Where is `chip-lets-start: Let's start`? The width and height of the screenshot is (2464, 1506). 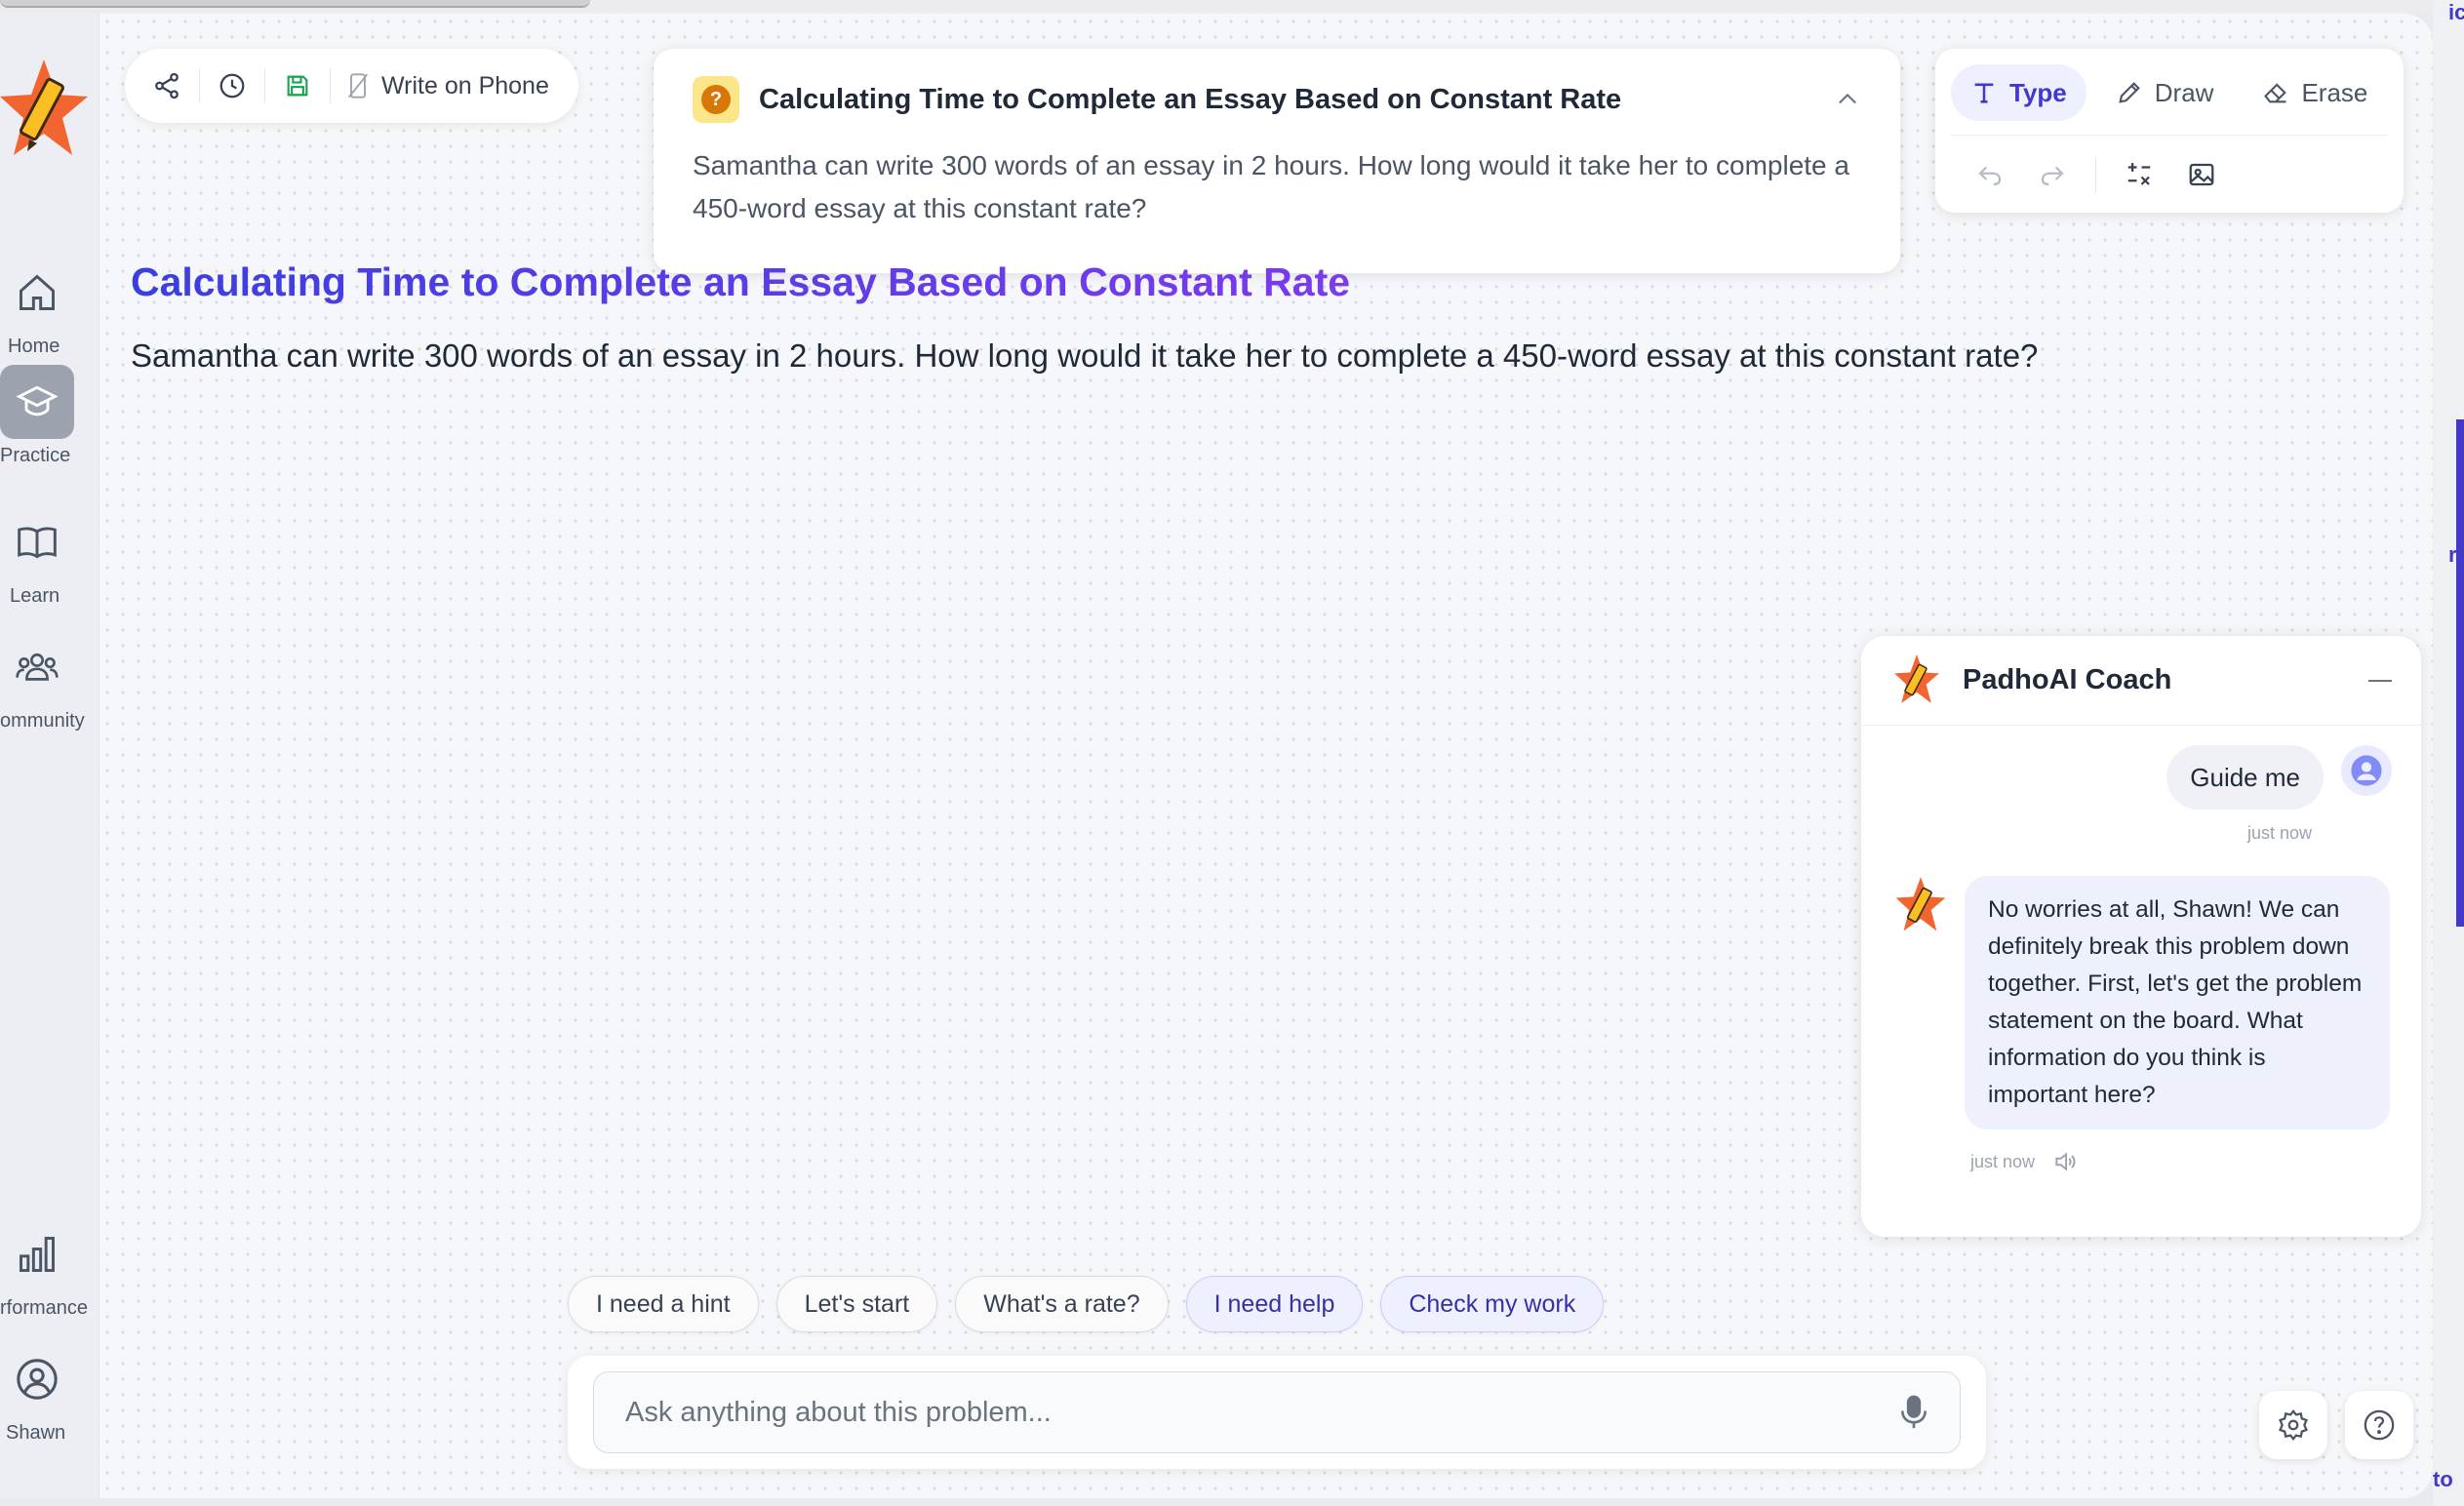
chip-lets-start: Let's start is located at coordinates (856, 1304).